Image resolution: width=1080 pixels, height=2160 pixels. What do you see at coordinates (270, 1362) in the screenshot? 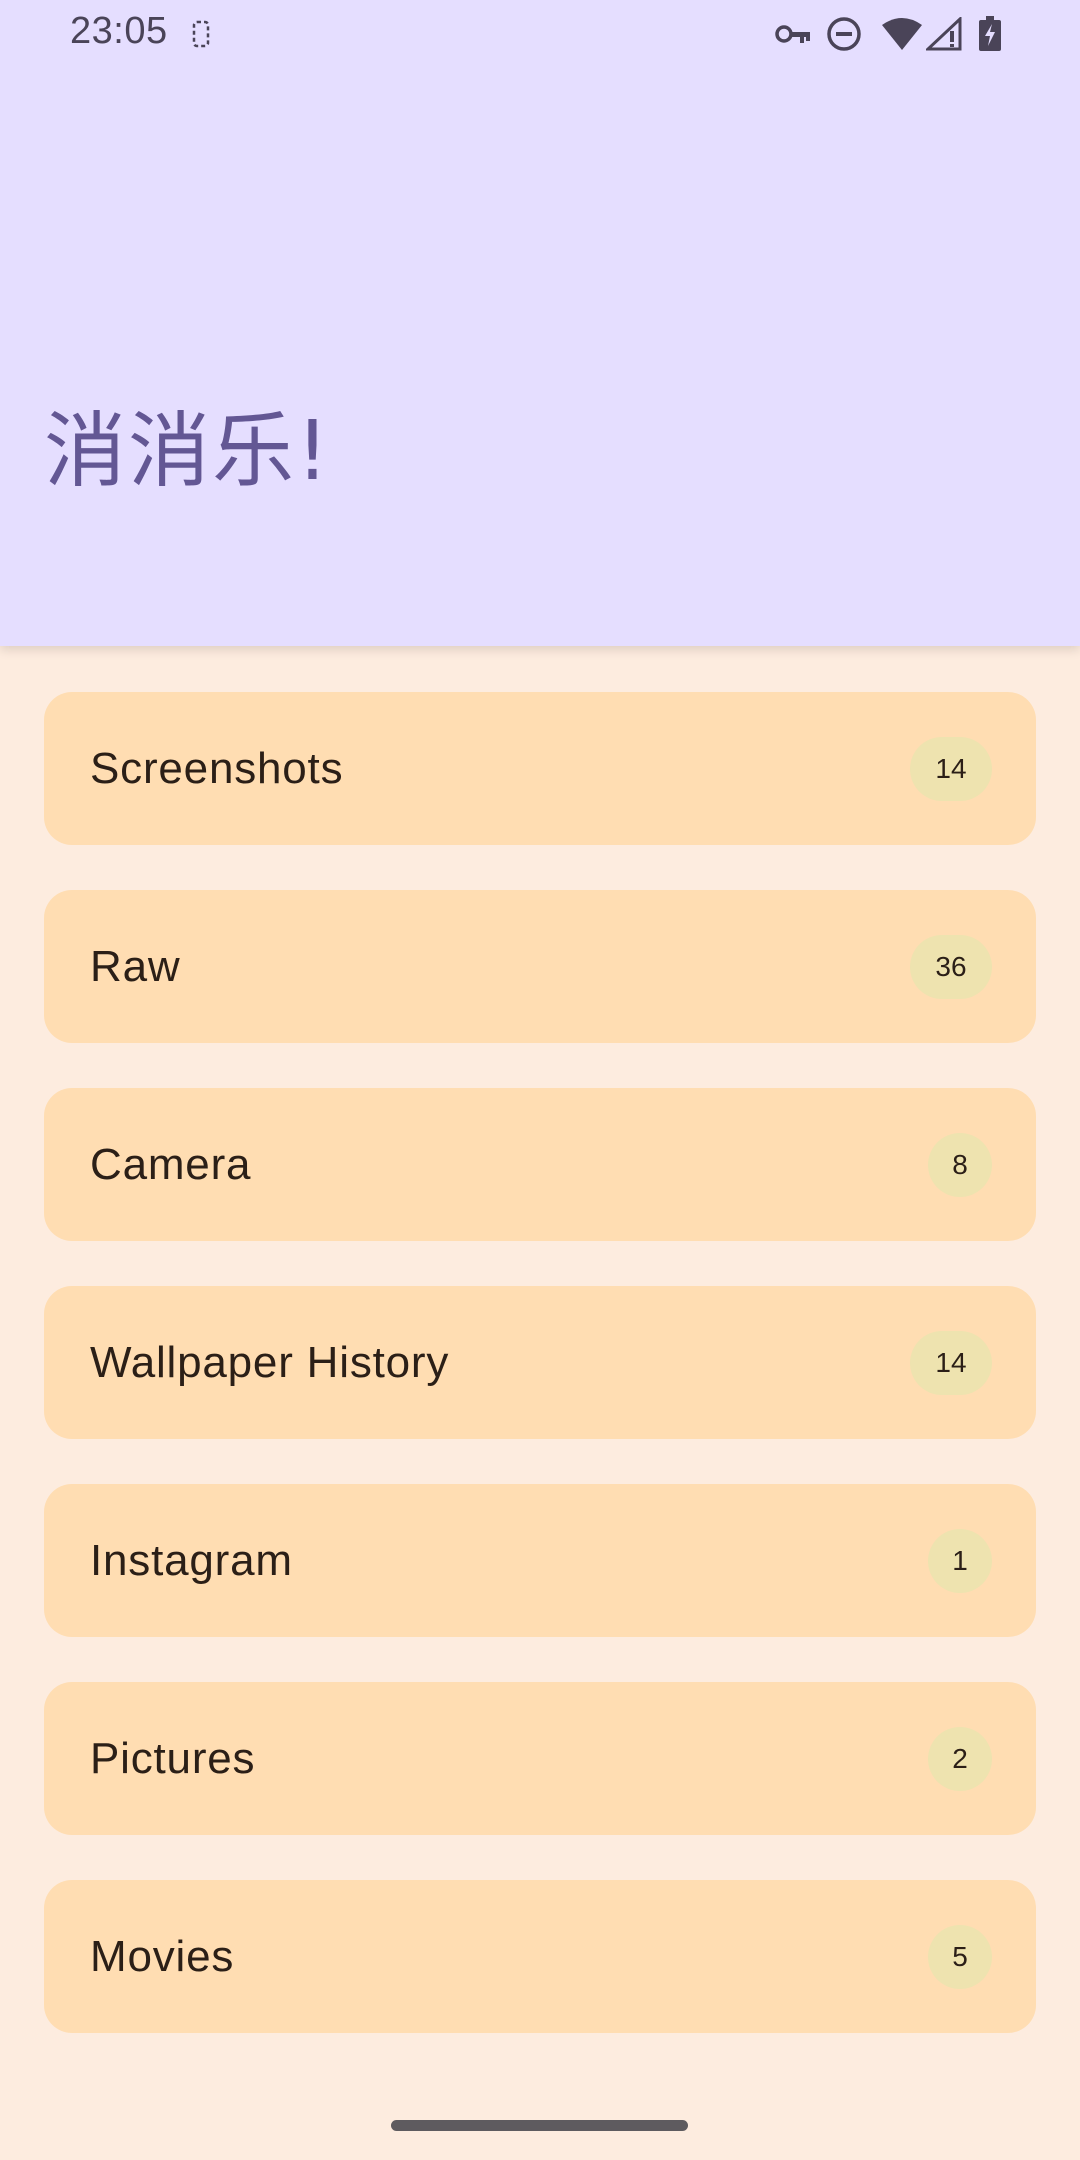
I see `album-name: Wallpaper History` at bounding box center [270, 1362].